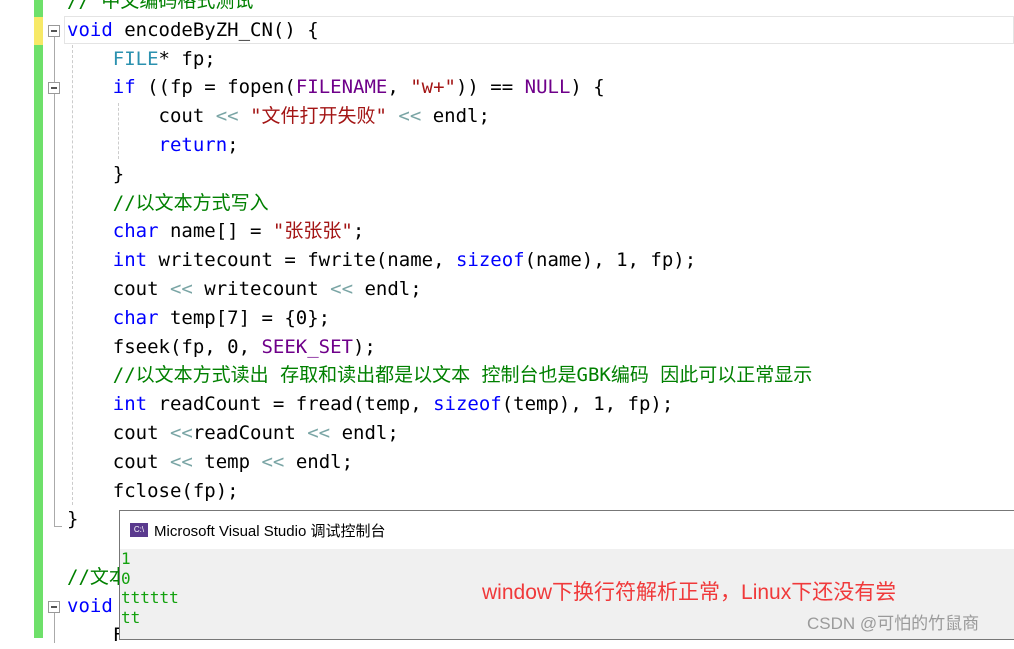 Image resolution: width=1014 pixels, height=649 pixels. Describe the element at coordinates (490, 87) in the screenshot. I see `code-token: )) ==` at that location.